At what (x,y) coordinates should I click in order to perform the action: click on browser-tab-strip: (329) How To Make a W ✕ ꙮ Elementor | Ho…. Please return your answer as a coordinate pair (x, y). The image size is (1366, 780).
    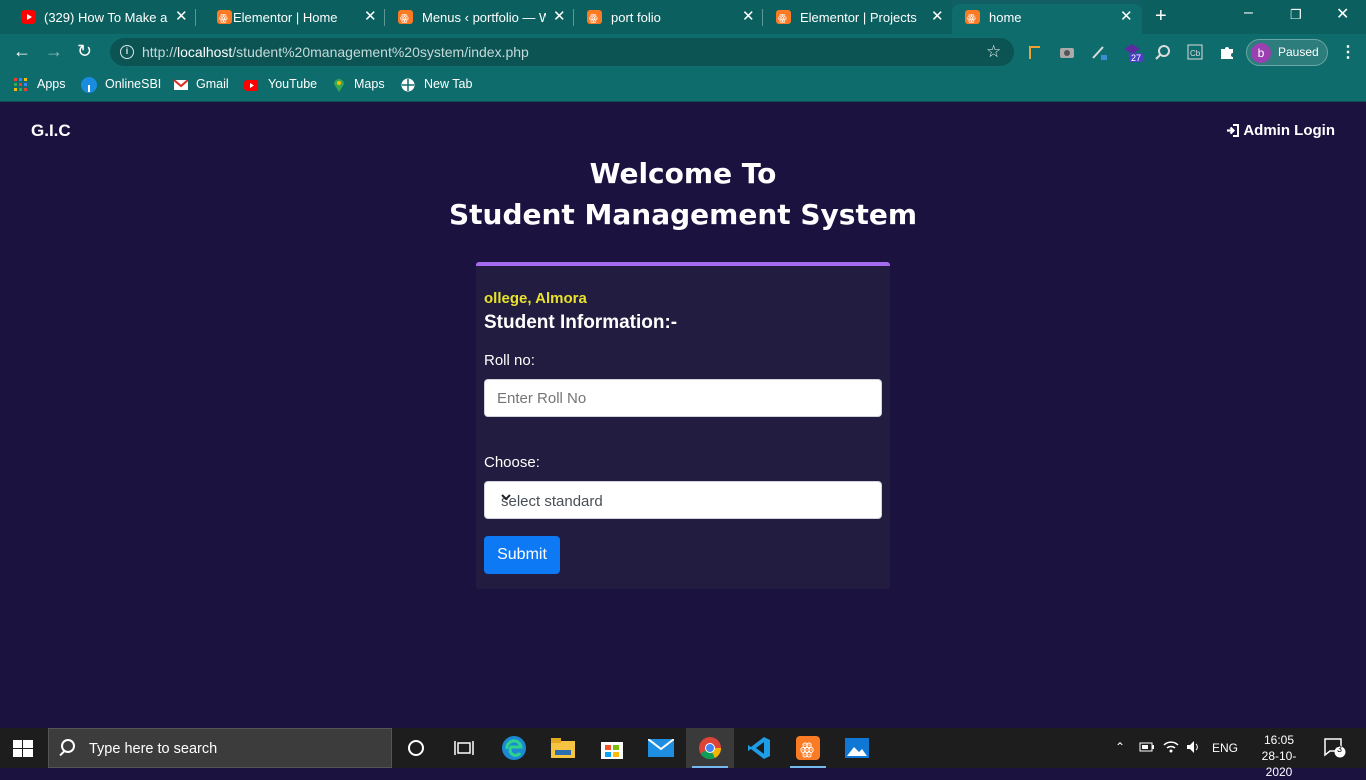
    Looking at the image, I should click on (683, 17).